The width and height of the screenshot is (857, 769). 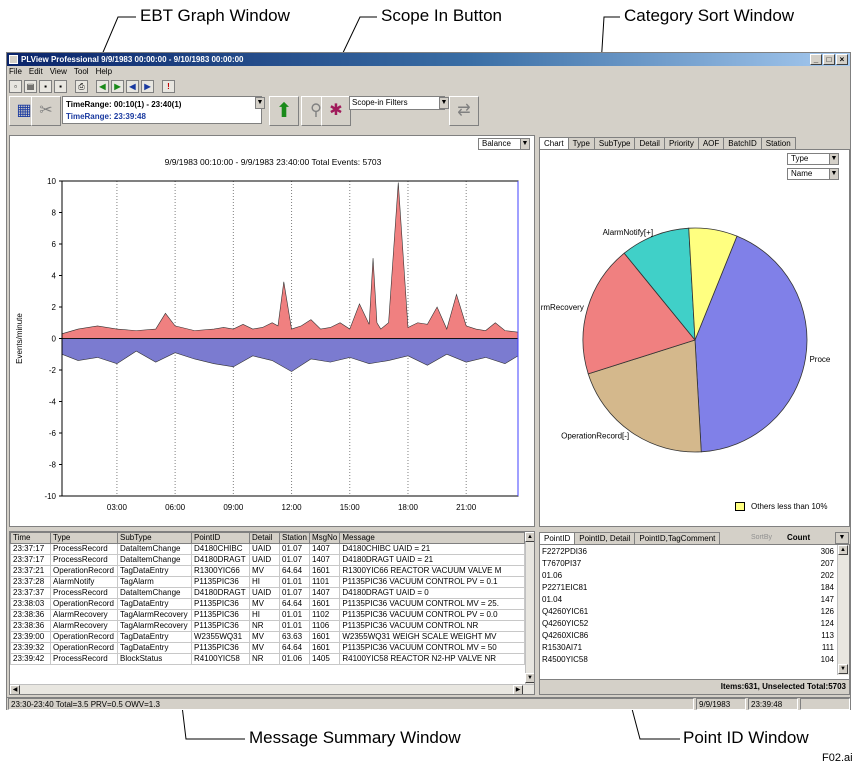 I want to click on message-cell: 1601, so click(x=324, y=604).